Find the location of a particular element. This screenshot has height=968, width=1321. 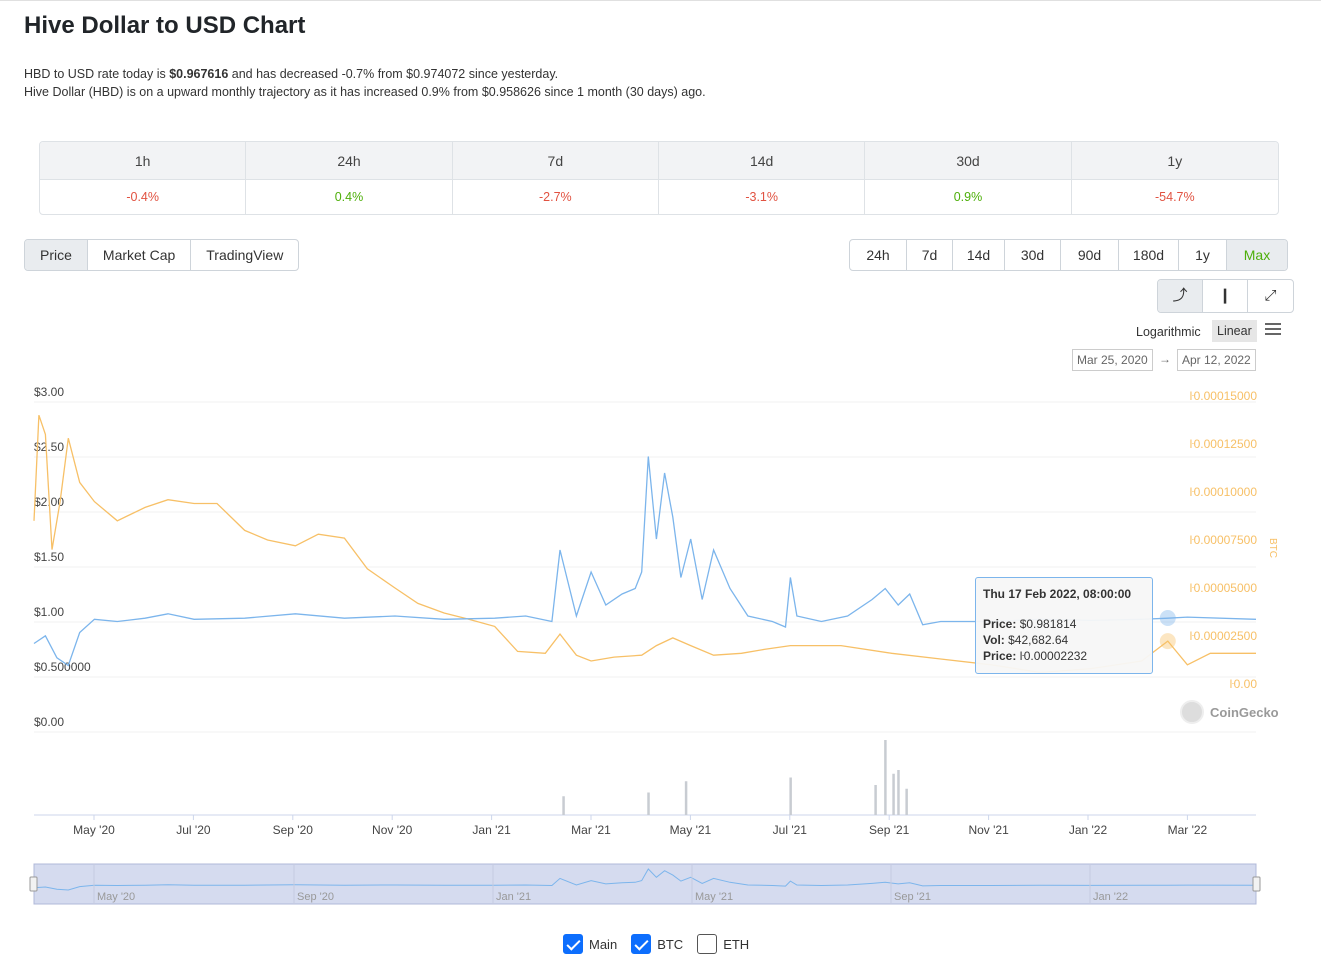

x-tick-label: Nov '20 is located at coordinates (392, 830).